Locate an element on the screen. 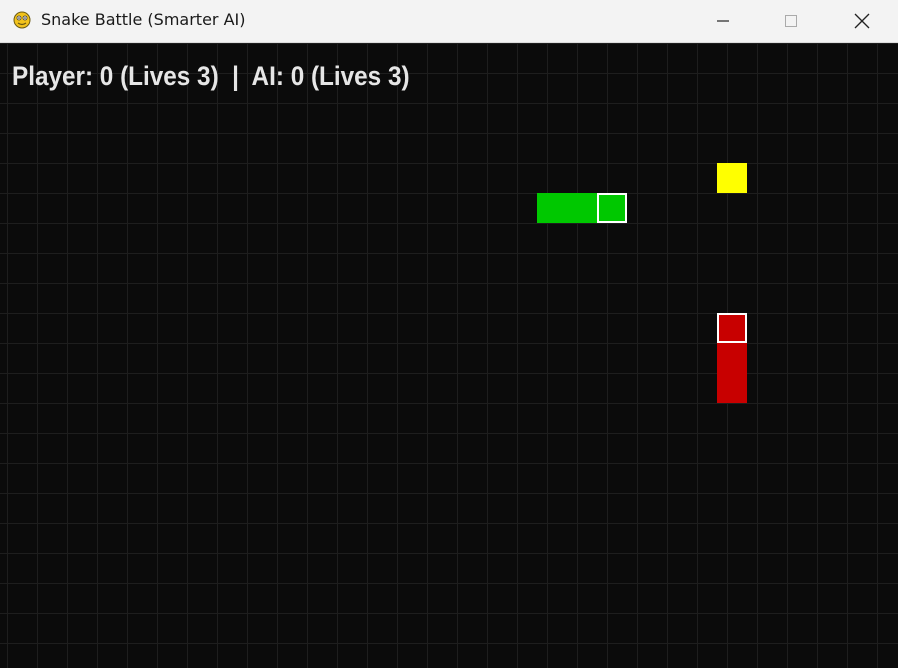  pygame-snake-icon is located at coordinates (22, 19).